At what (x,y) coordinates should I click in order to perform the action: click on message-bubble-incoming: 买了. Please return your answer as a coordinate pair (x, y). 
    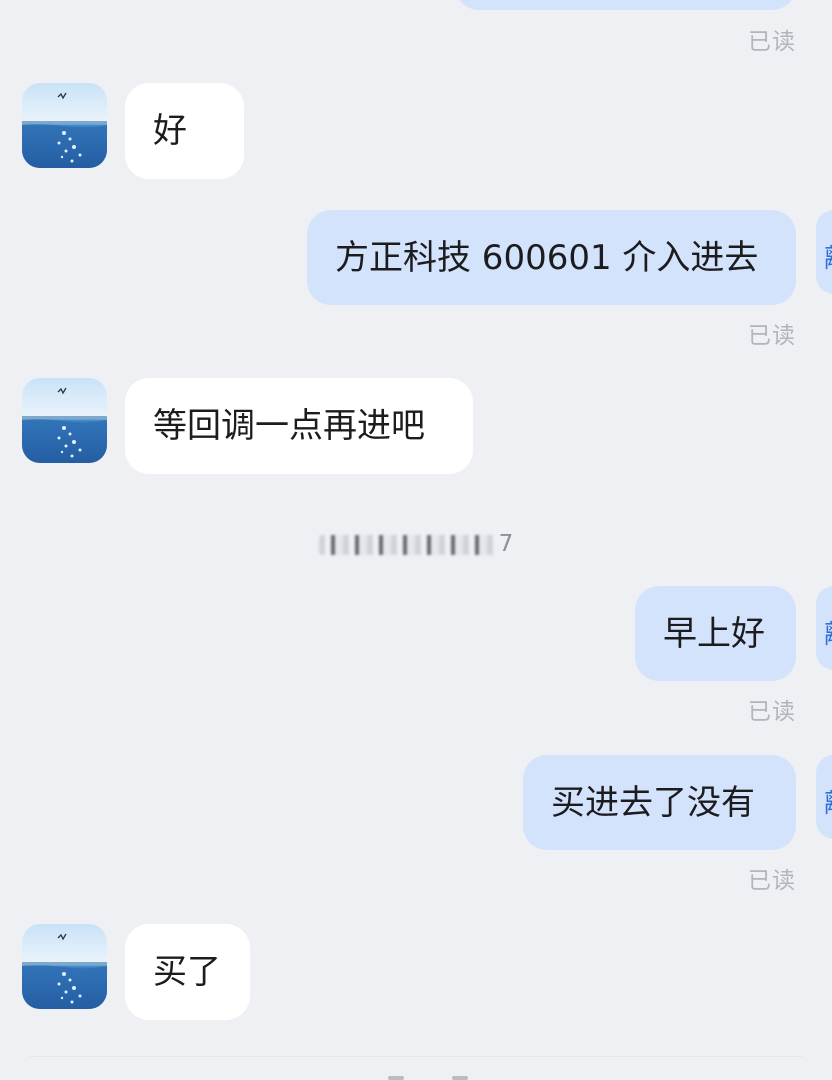
    Looking at the image, I should click on (187, 972).